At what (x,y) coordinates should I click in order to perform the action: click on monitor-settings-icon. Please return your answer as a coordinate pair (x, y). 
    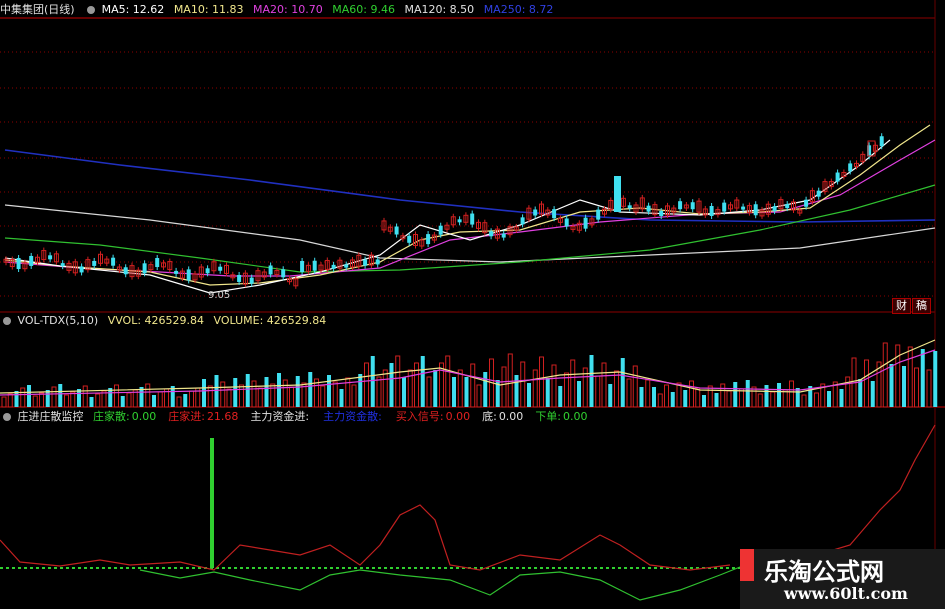
    Looking at the image, I should click on (7, 417).